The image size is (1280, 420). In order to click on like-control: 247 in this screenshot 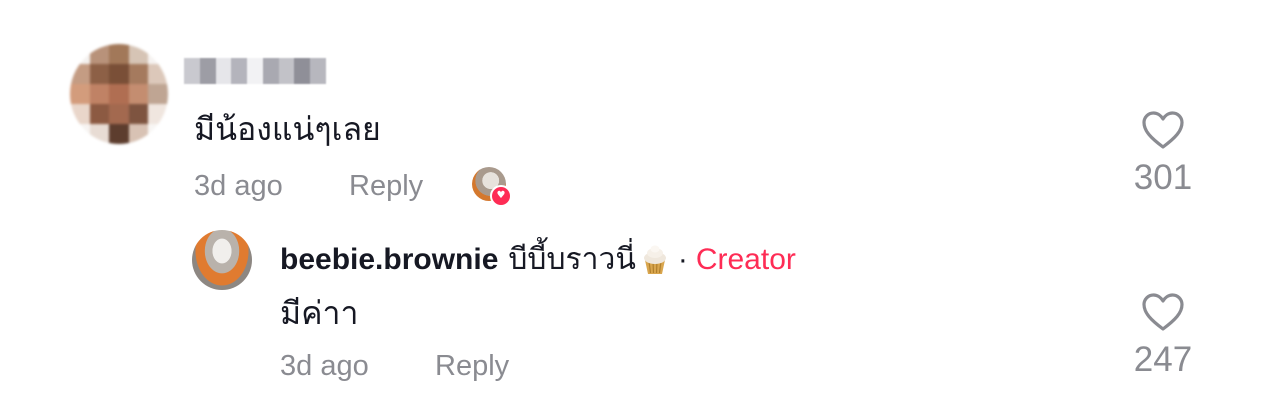, I will do `click(1163, 336)`.